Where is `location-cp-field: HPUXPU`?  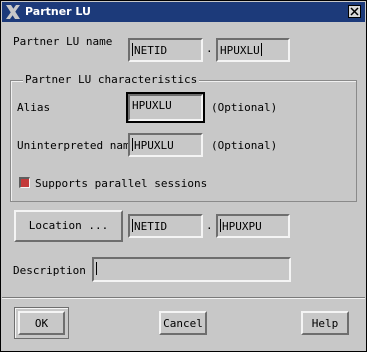
location-cp-field: HPUXPU is located at coordinates (253, 226).